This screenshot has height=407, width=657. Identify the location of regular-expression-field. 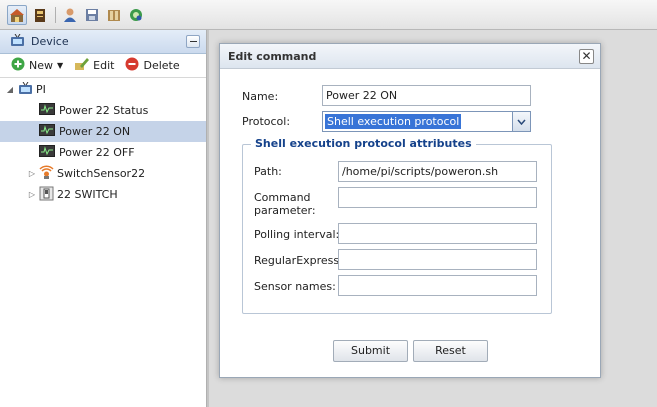
(437, 259).